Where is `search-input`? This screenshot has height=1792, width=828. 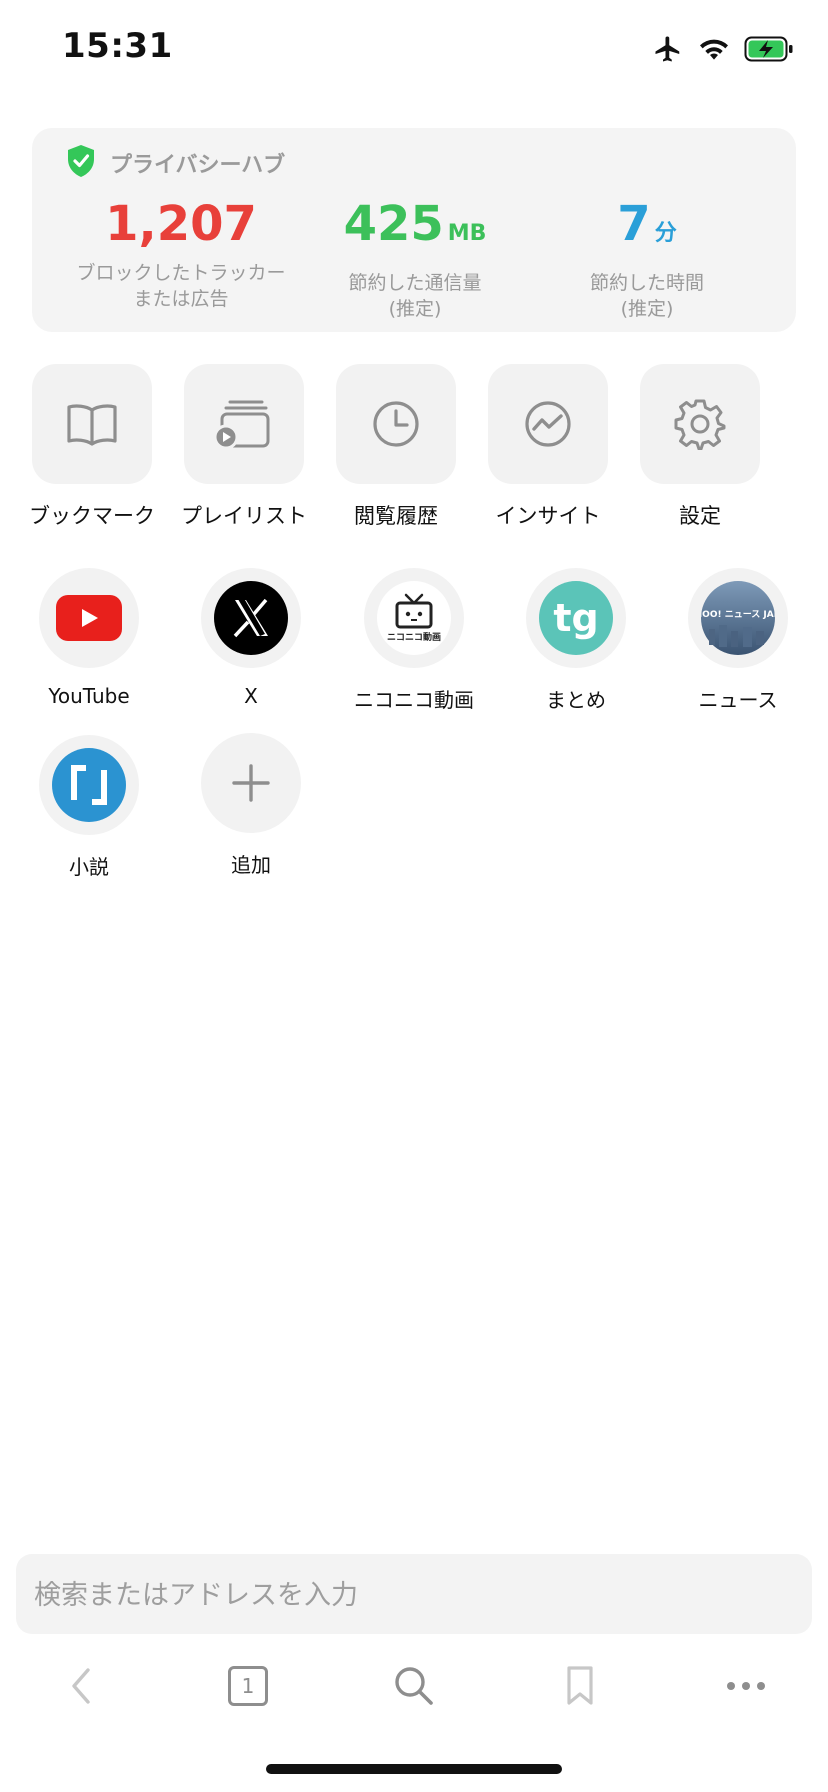 search-input is located at coordinates (404, 1595).